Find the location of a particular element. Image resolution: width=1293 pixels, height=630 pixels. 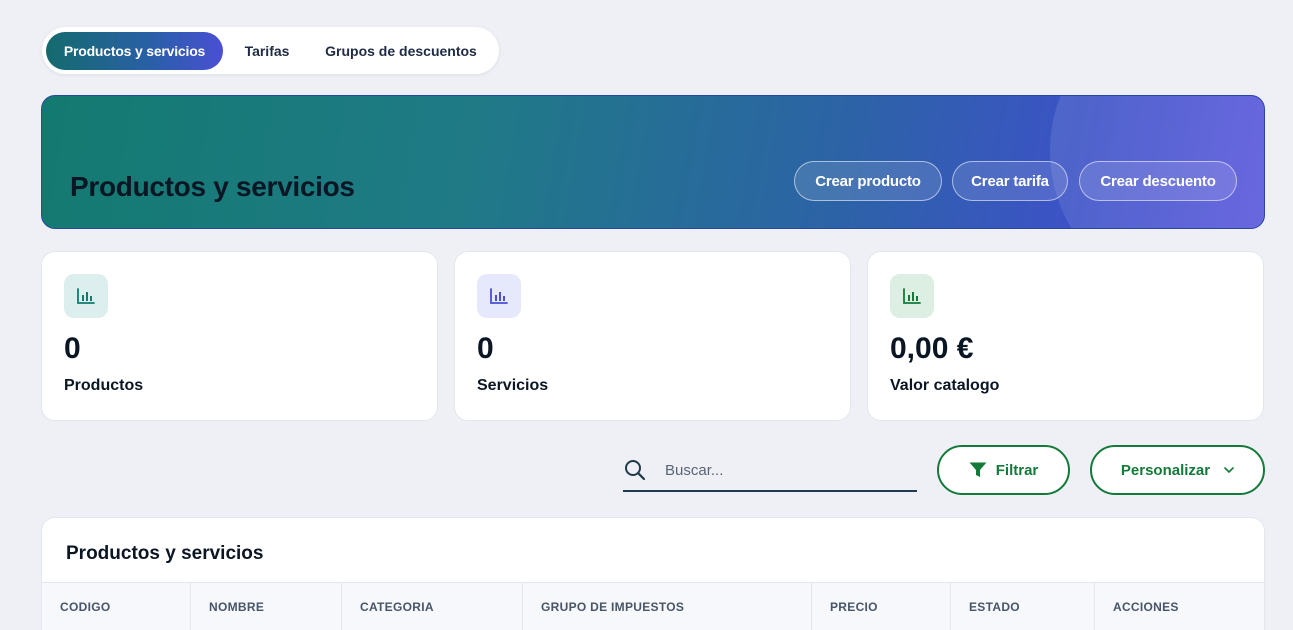

create-discount-button: Crear descuento is located at coordinates (1158, 181).